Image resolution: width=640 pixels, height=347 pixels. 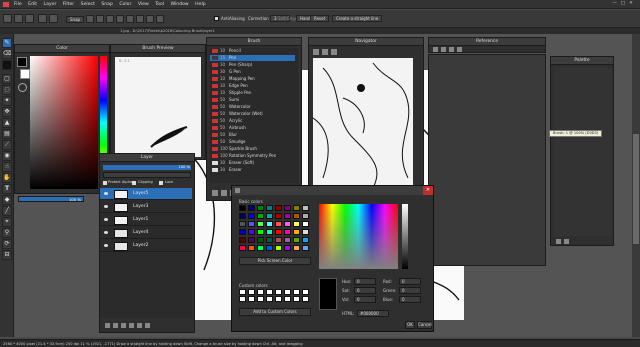 I want to click on brush-item: 50 Watercolor (Wet), so click(x=252, y=114).